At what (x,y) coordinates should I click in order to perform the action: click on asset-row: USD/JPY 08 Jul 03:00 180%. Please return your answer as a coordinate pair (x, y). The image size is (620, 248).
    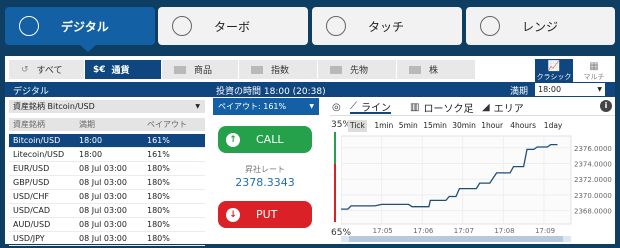
    Looking at the image, I should click on (107, 239).